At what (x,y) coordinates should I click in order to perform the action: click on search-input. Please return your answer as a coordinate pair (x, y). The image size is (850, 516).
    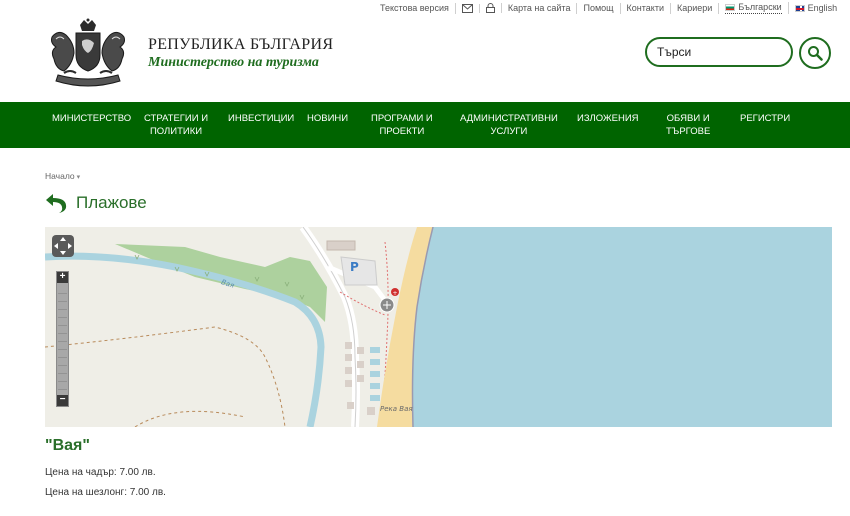
    Looking at the image, I should click on (719, 52).